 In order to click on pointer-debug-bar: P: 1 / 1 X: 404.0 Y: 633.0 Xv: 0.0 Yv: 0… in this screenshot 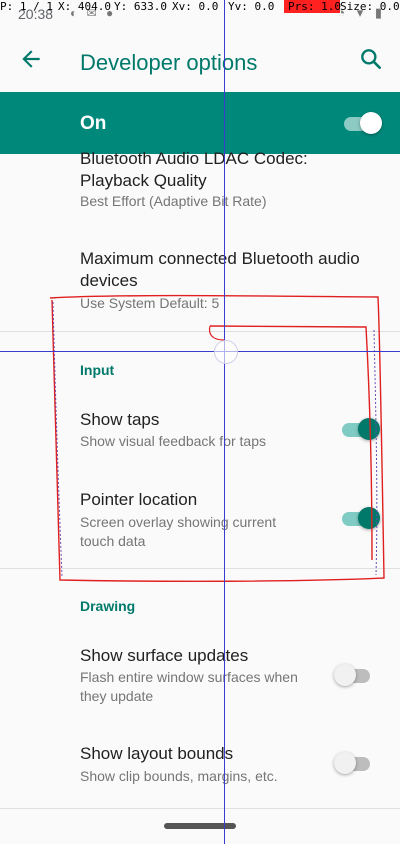, I will do `click(200, 6)`.